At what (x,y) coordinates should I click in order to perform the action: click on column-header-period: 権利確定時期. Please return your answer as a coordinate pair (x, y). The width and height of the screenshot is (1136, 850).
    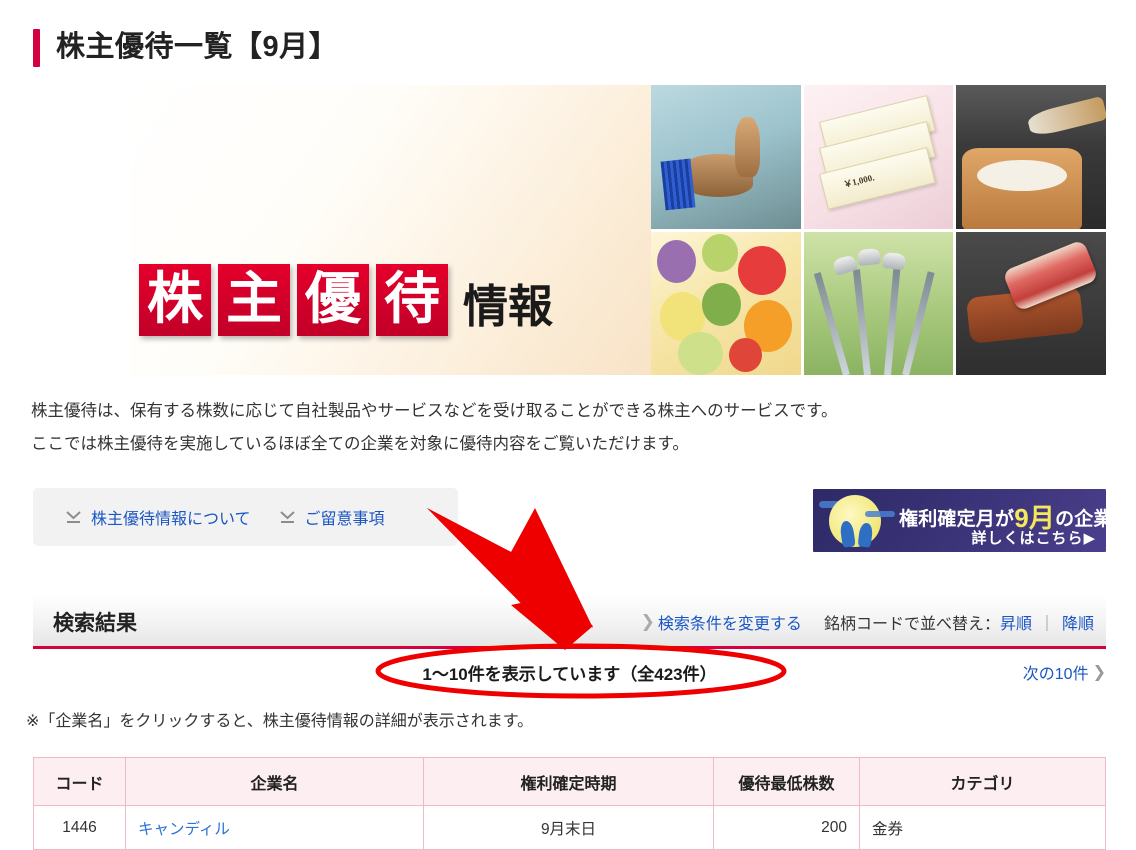
    Looking at the image, I should click on (568, 781).